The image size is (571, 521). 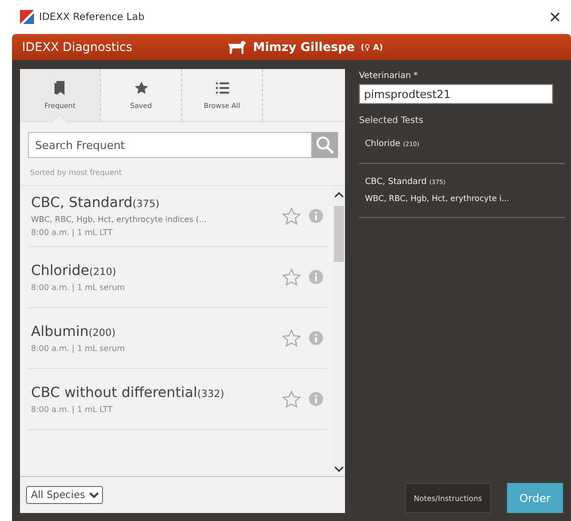 I want to click on search-button, so click(x=325, y=145).